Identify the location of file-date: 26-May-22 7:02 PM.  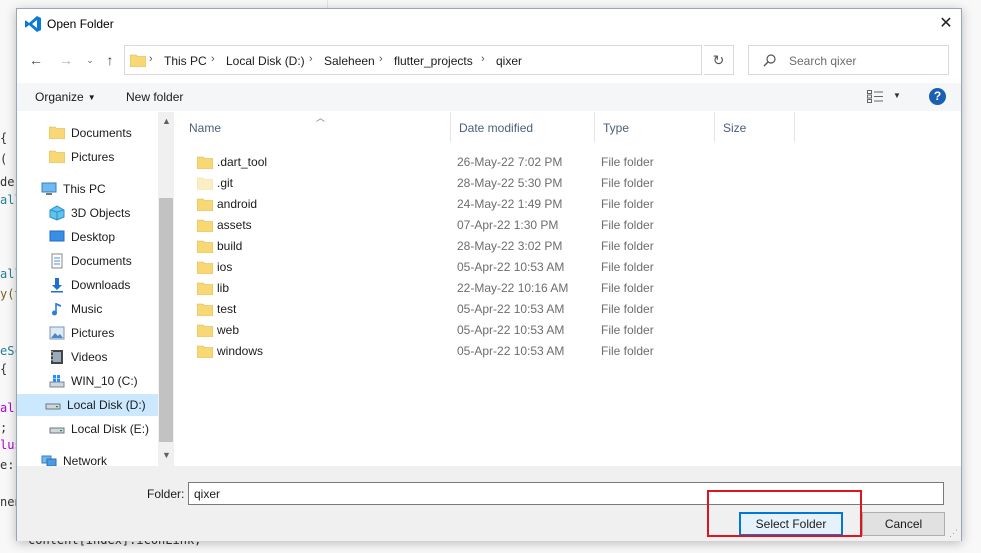
(510, 162).